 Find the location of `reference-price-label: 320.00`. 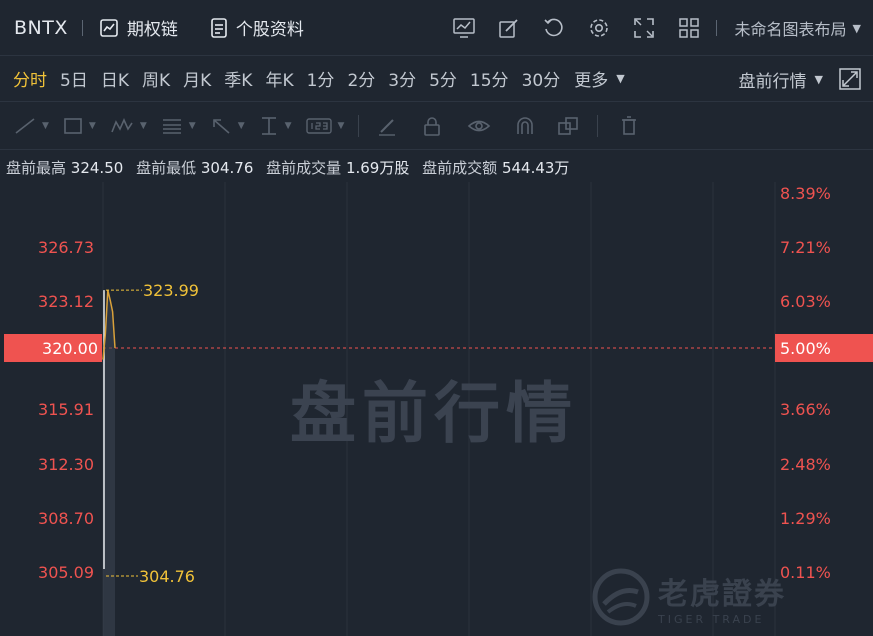

reference-price-label: 320.00 is located at coordinates (70, 348).